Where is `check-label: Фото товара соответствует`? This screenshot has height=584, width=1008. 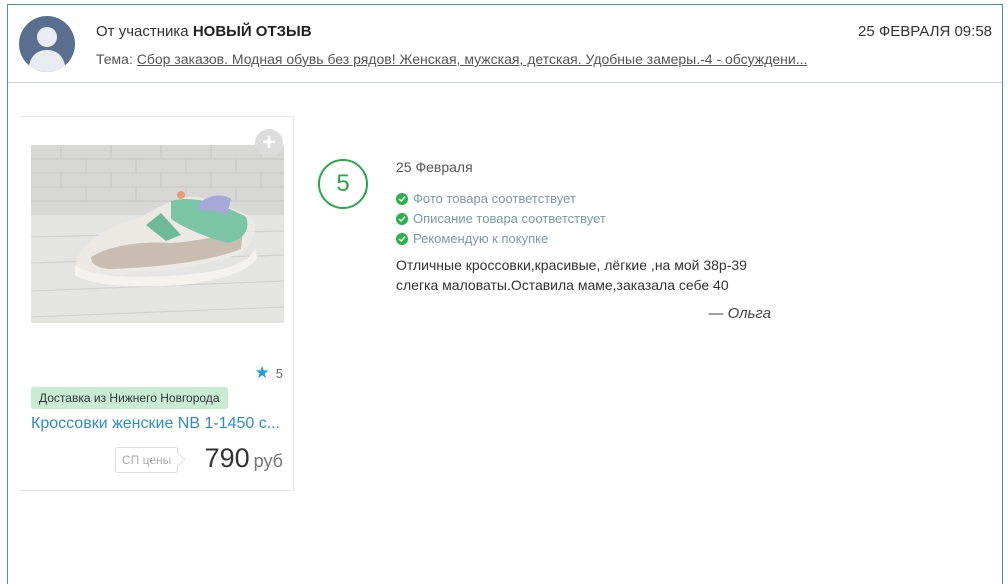
check-label: Фото товара соответствует is located at coordinates (494, 198).